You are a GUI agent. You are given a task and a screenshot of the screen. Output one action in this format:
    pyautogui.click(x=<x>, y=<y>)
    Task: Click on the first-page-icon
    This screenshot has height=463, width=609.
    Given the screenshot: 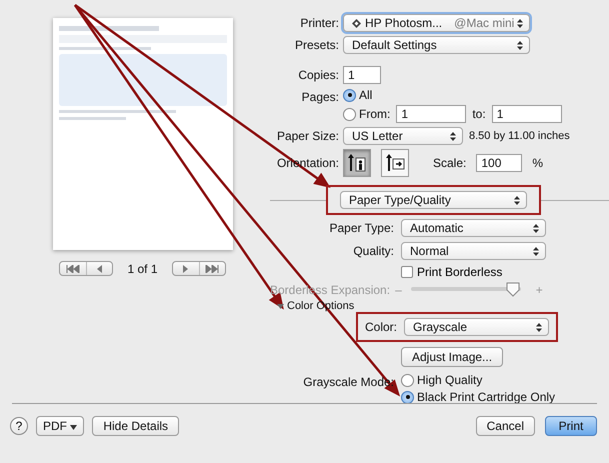 What is the action you would take?
    pyautogui.click(x=73, y=268)
    